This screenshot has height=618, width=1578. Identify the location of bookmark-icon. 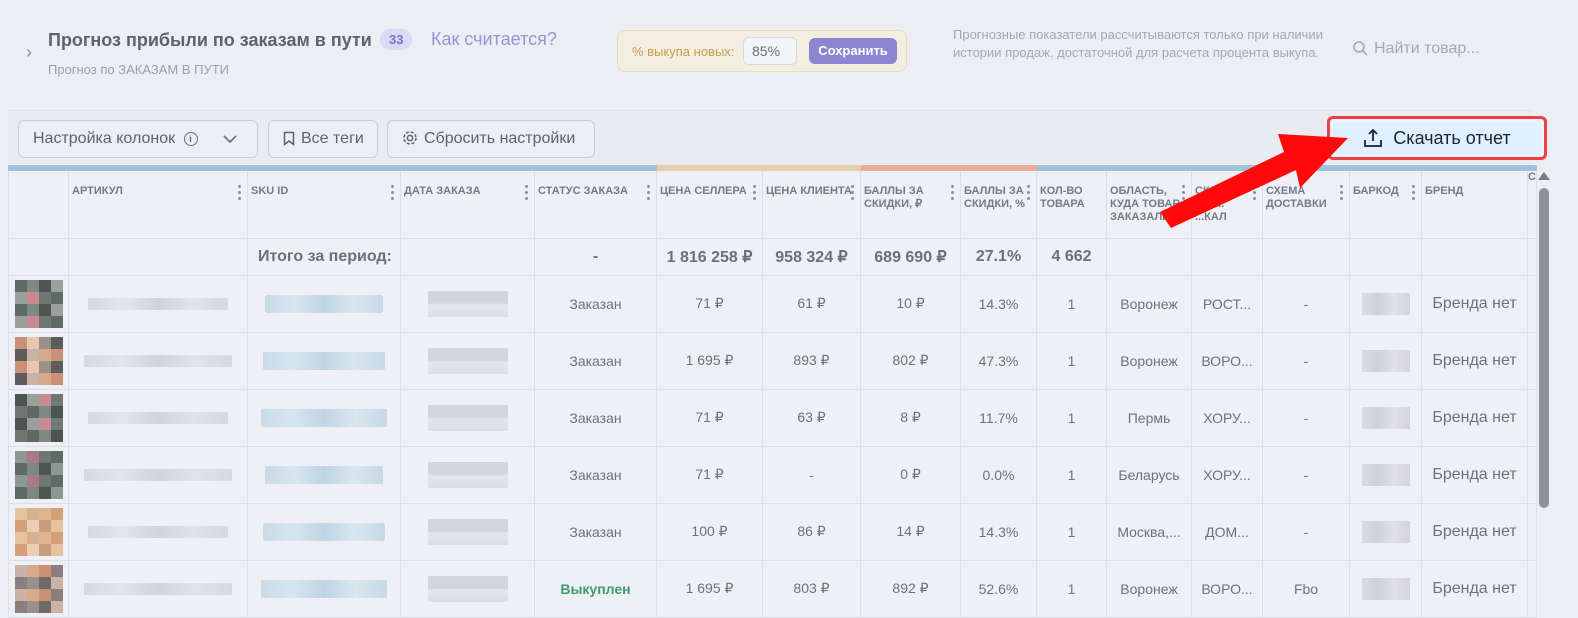
(289, 139).